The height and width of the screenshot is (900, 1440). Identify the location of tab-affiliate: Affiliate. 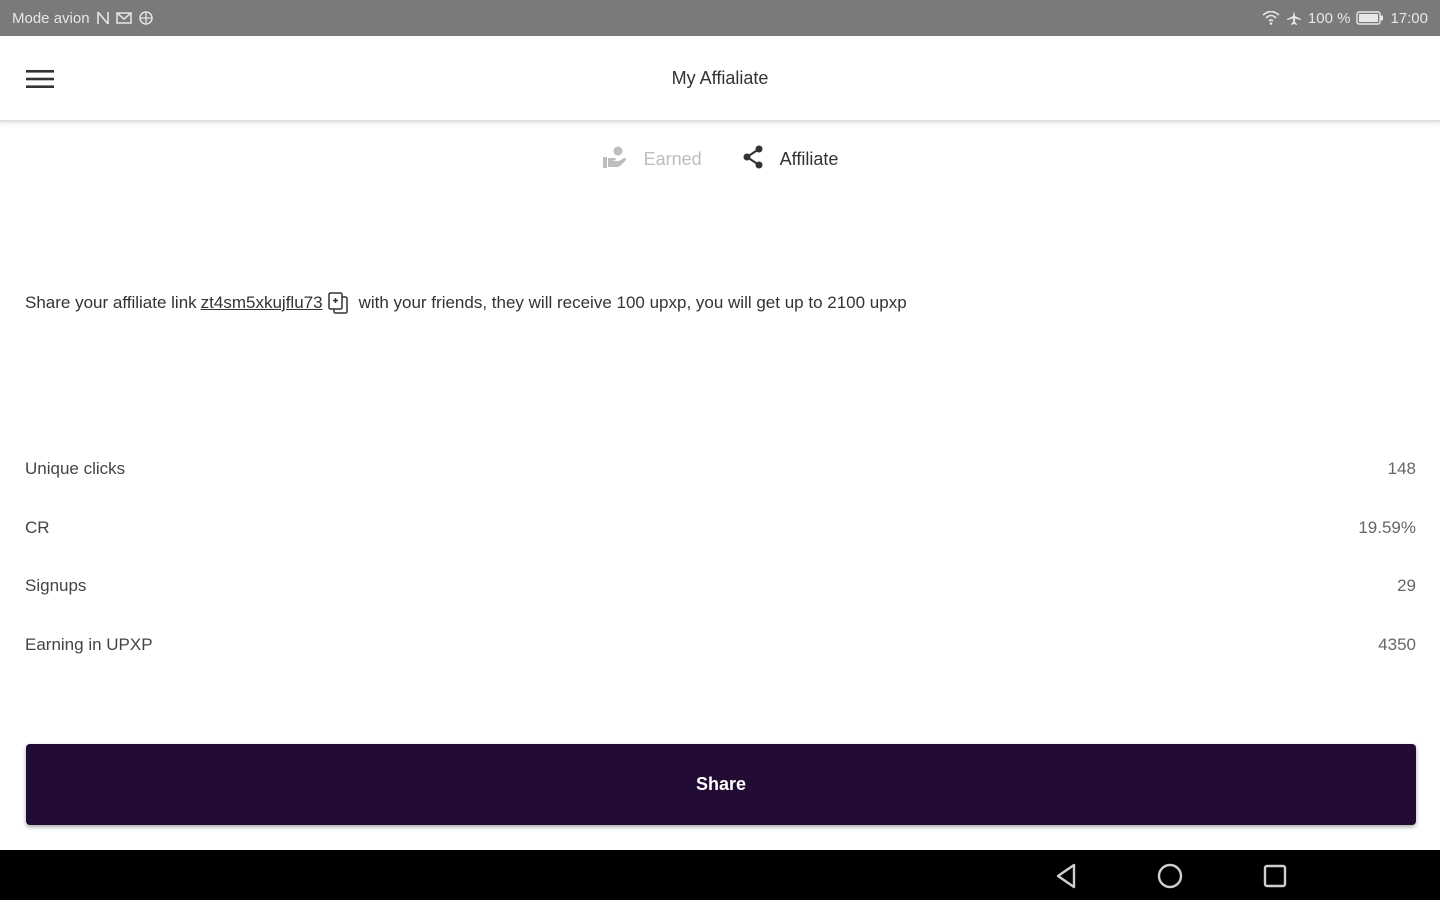
(790, 159).